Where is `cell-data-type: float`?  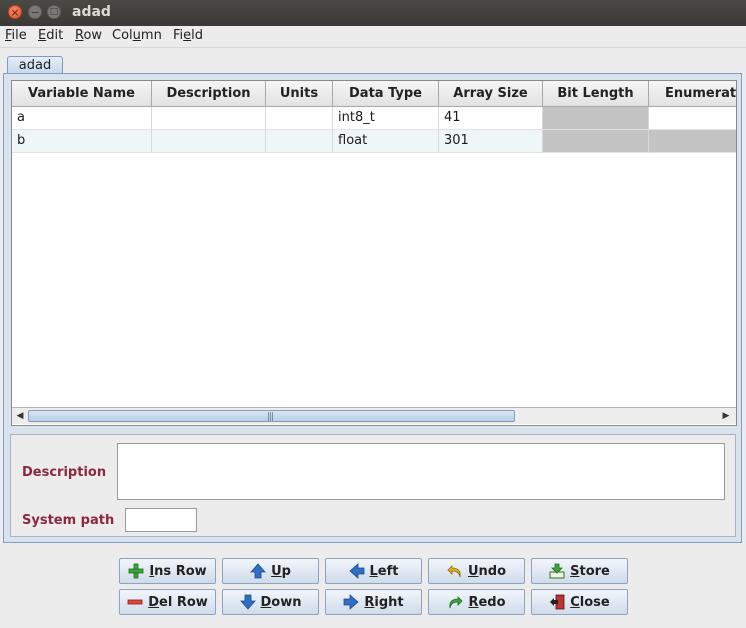
cell-data-type: float is located at coordinates (386, 141).